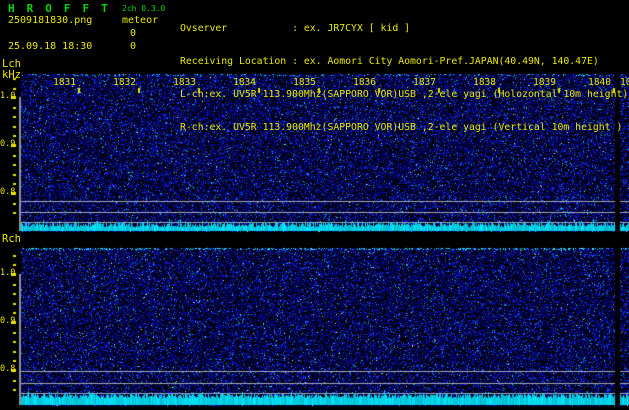 The width and height of the screenshot is (629, 410). I want to click on time-tick-label: 1835, so click(304, 82).